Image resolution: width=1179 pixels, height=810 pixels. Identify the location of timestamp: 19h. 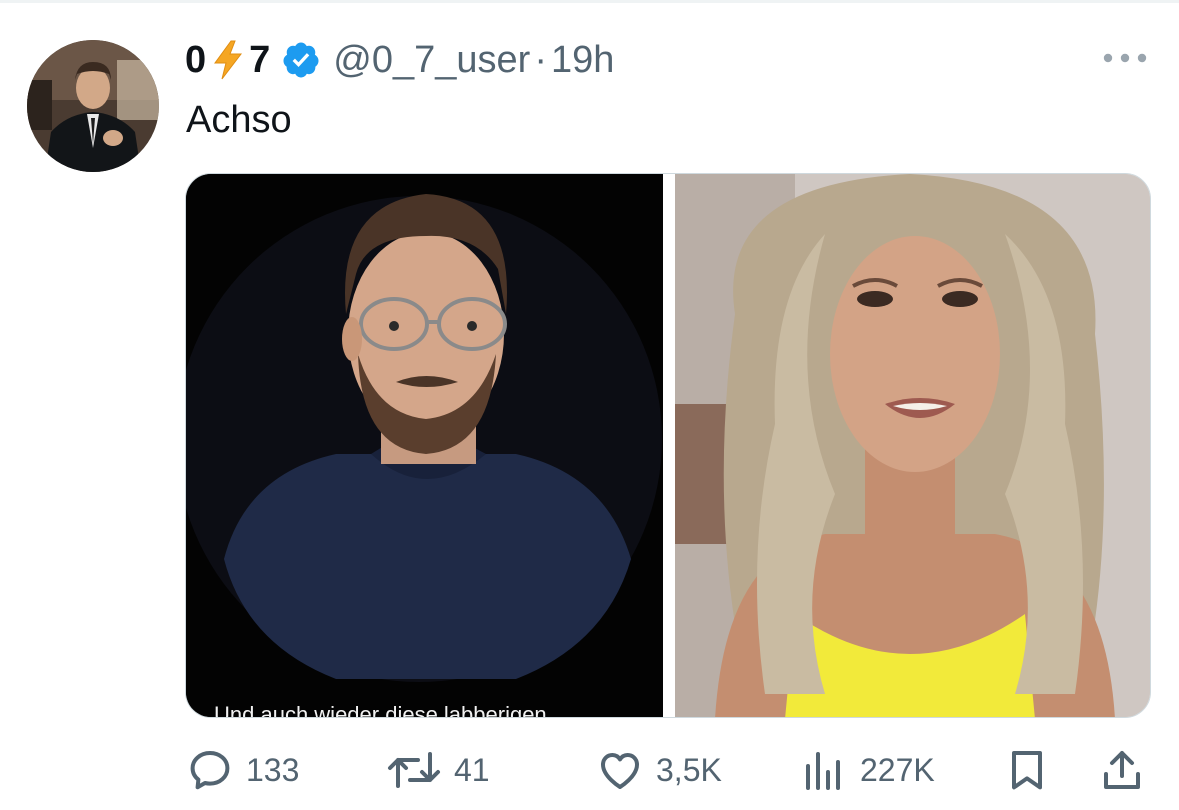
(582, 60).